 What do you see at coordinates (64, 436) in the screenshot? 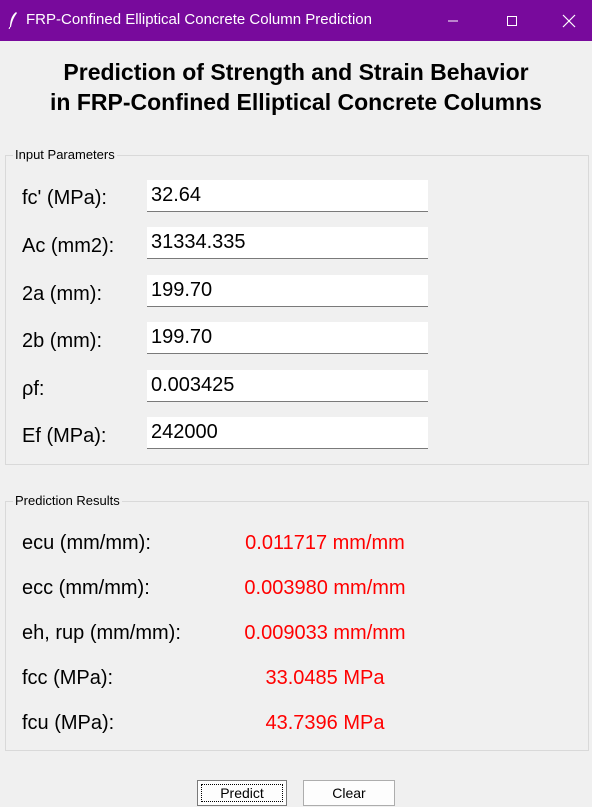
I see `ef-label: Ef (MPa):` at bounding box center [64, 436].